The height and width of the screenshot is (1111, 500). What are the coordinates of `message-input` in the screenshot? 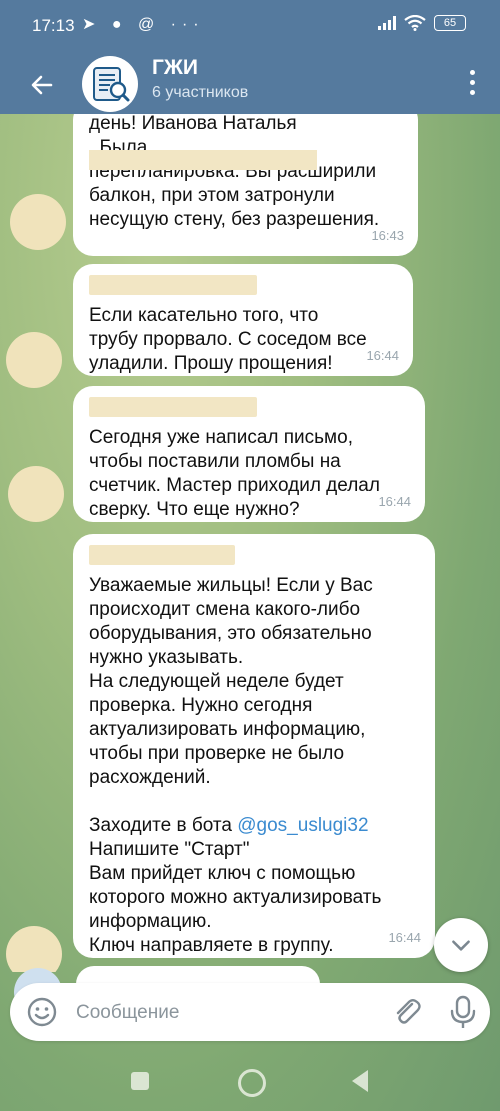 It's located at (226, 1013).